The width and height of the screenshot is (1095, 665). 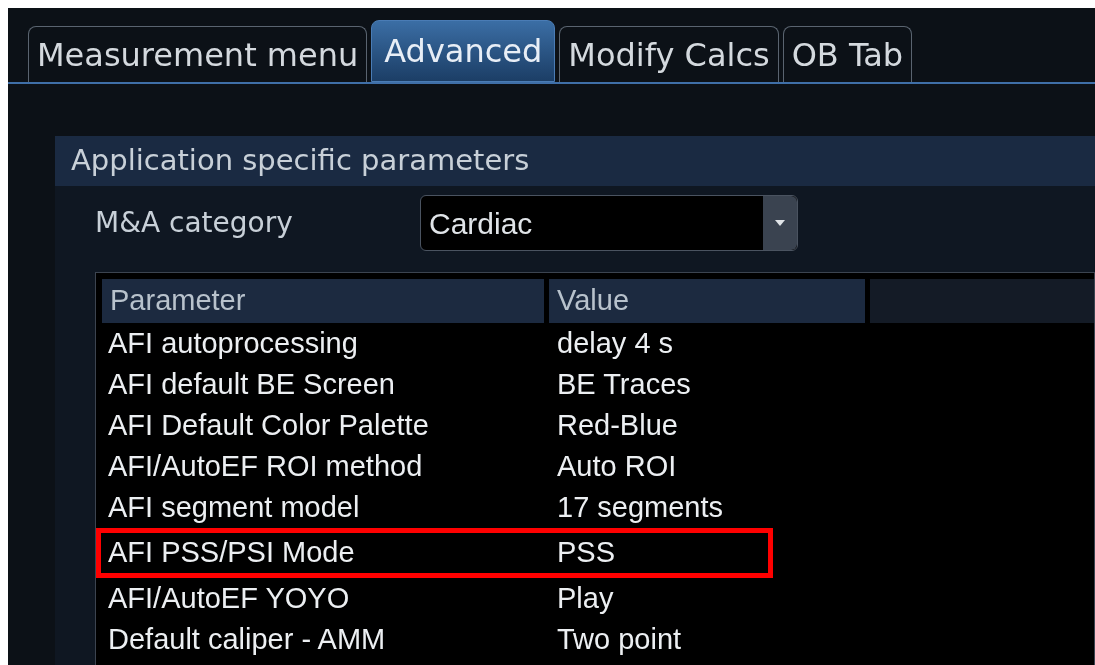 I want to click on parameter-cell-text: AFI segment model, so click(x=234, y=507).